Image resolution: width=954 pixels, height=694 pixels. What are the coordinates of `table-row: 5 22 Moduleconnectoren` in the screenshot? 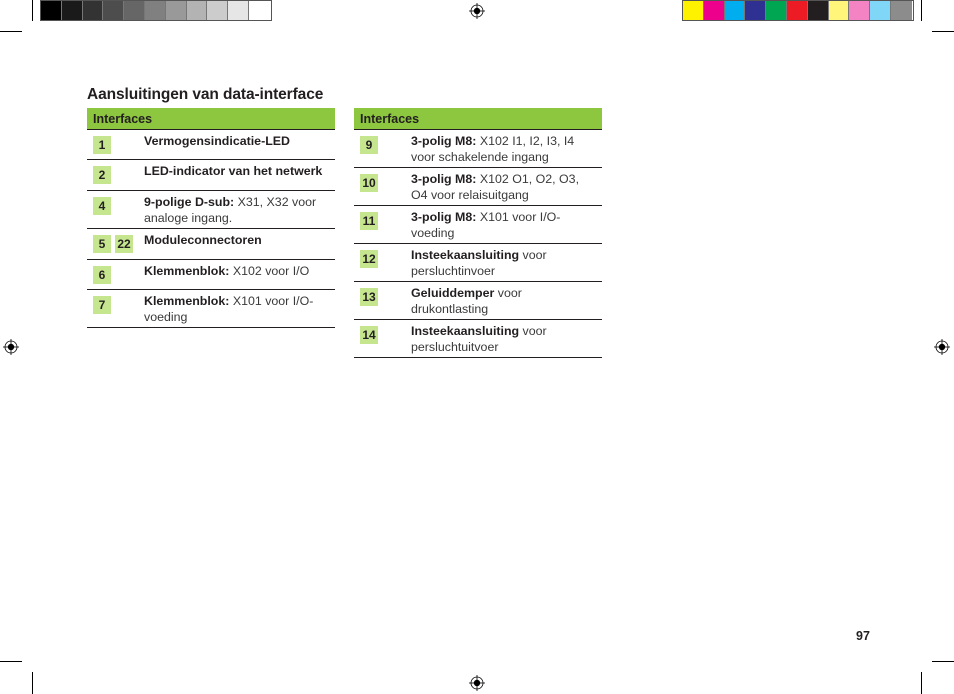 It's located at (211, 244).